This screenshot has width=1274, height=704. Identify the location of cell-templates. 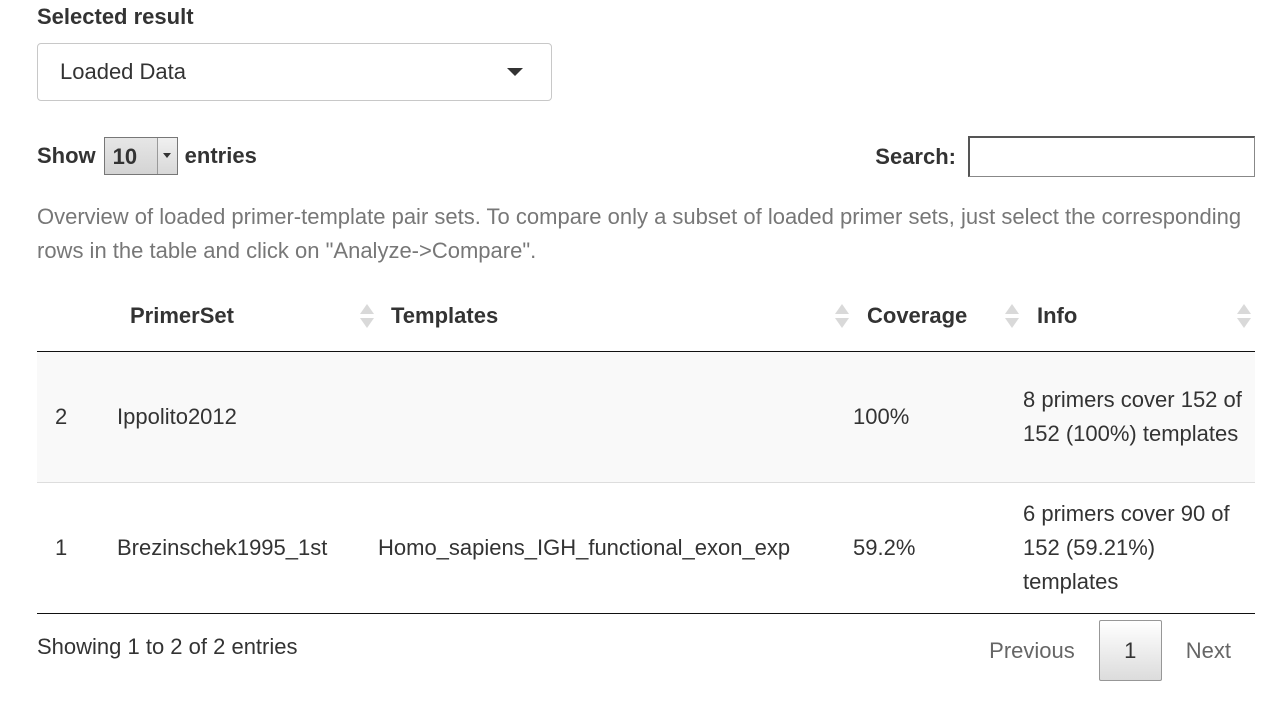
(615, 417).